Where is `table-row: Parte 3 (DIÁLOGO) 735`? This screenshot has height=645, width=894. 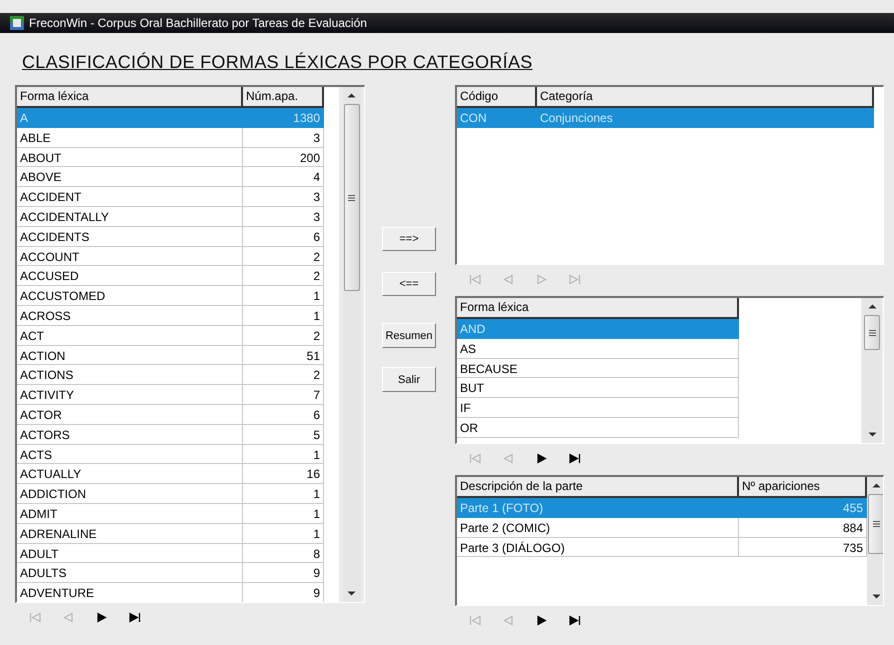 table-row: Parte 3 (DIÁLOGO) 735 is located at coordinates (662, 548).